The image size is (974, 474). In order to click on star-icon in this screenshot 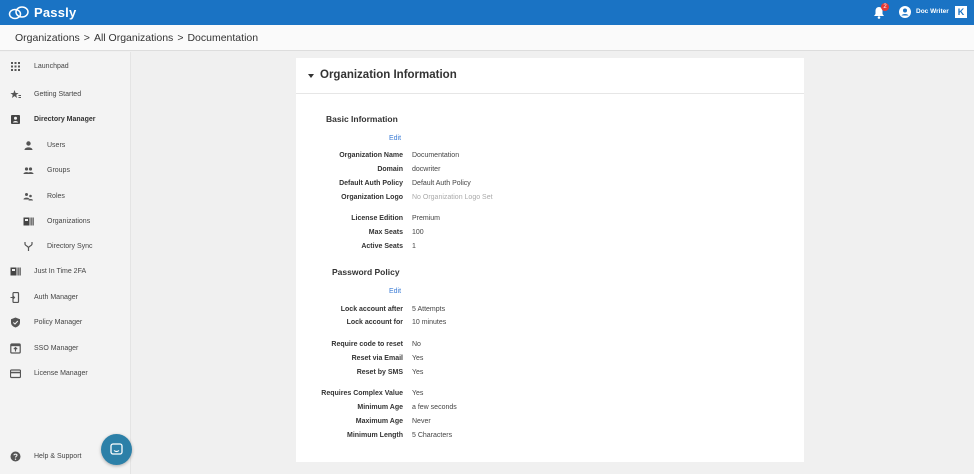, I will do `click(15, 94)`.